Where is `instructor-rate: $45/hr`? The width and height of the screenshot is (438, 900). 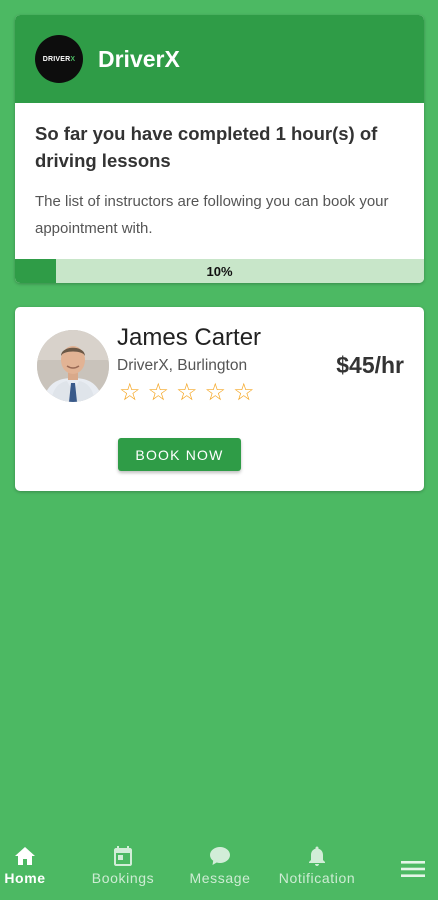 instructor-rate: $45/hr is located at coordinates (370, 365).